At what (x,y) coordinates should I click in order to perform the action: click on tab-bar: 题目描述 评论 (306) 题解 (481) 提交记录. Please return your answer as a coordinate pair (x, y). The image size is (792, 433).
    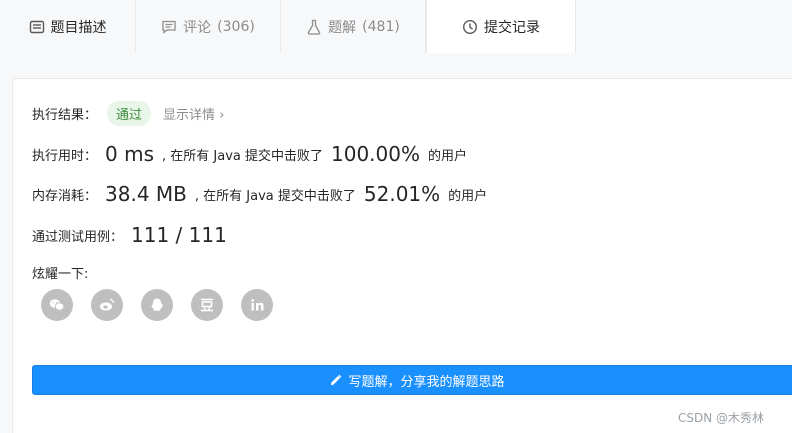
    Looking at the image, I should click on (396, 26).